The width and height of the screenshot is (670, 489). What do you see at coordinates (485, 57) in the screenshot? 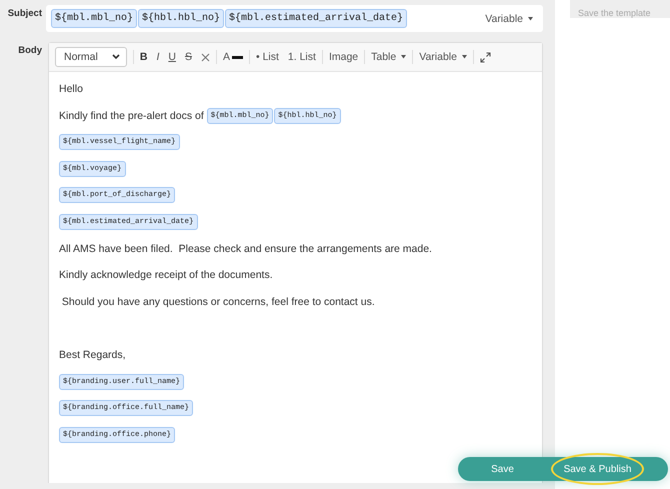
I see `expand-icon` at bounding box center [485, 57].